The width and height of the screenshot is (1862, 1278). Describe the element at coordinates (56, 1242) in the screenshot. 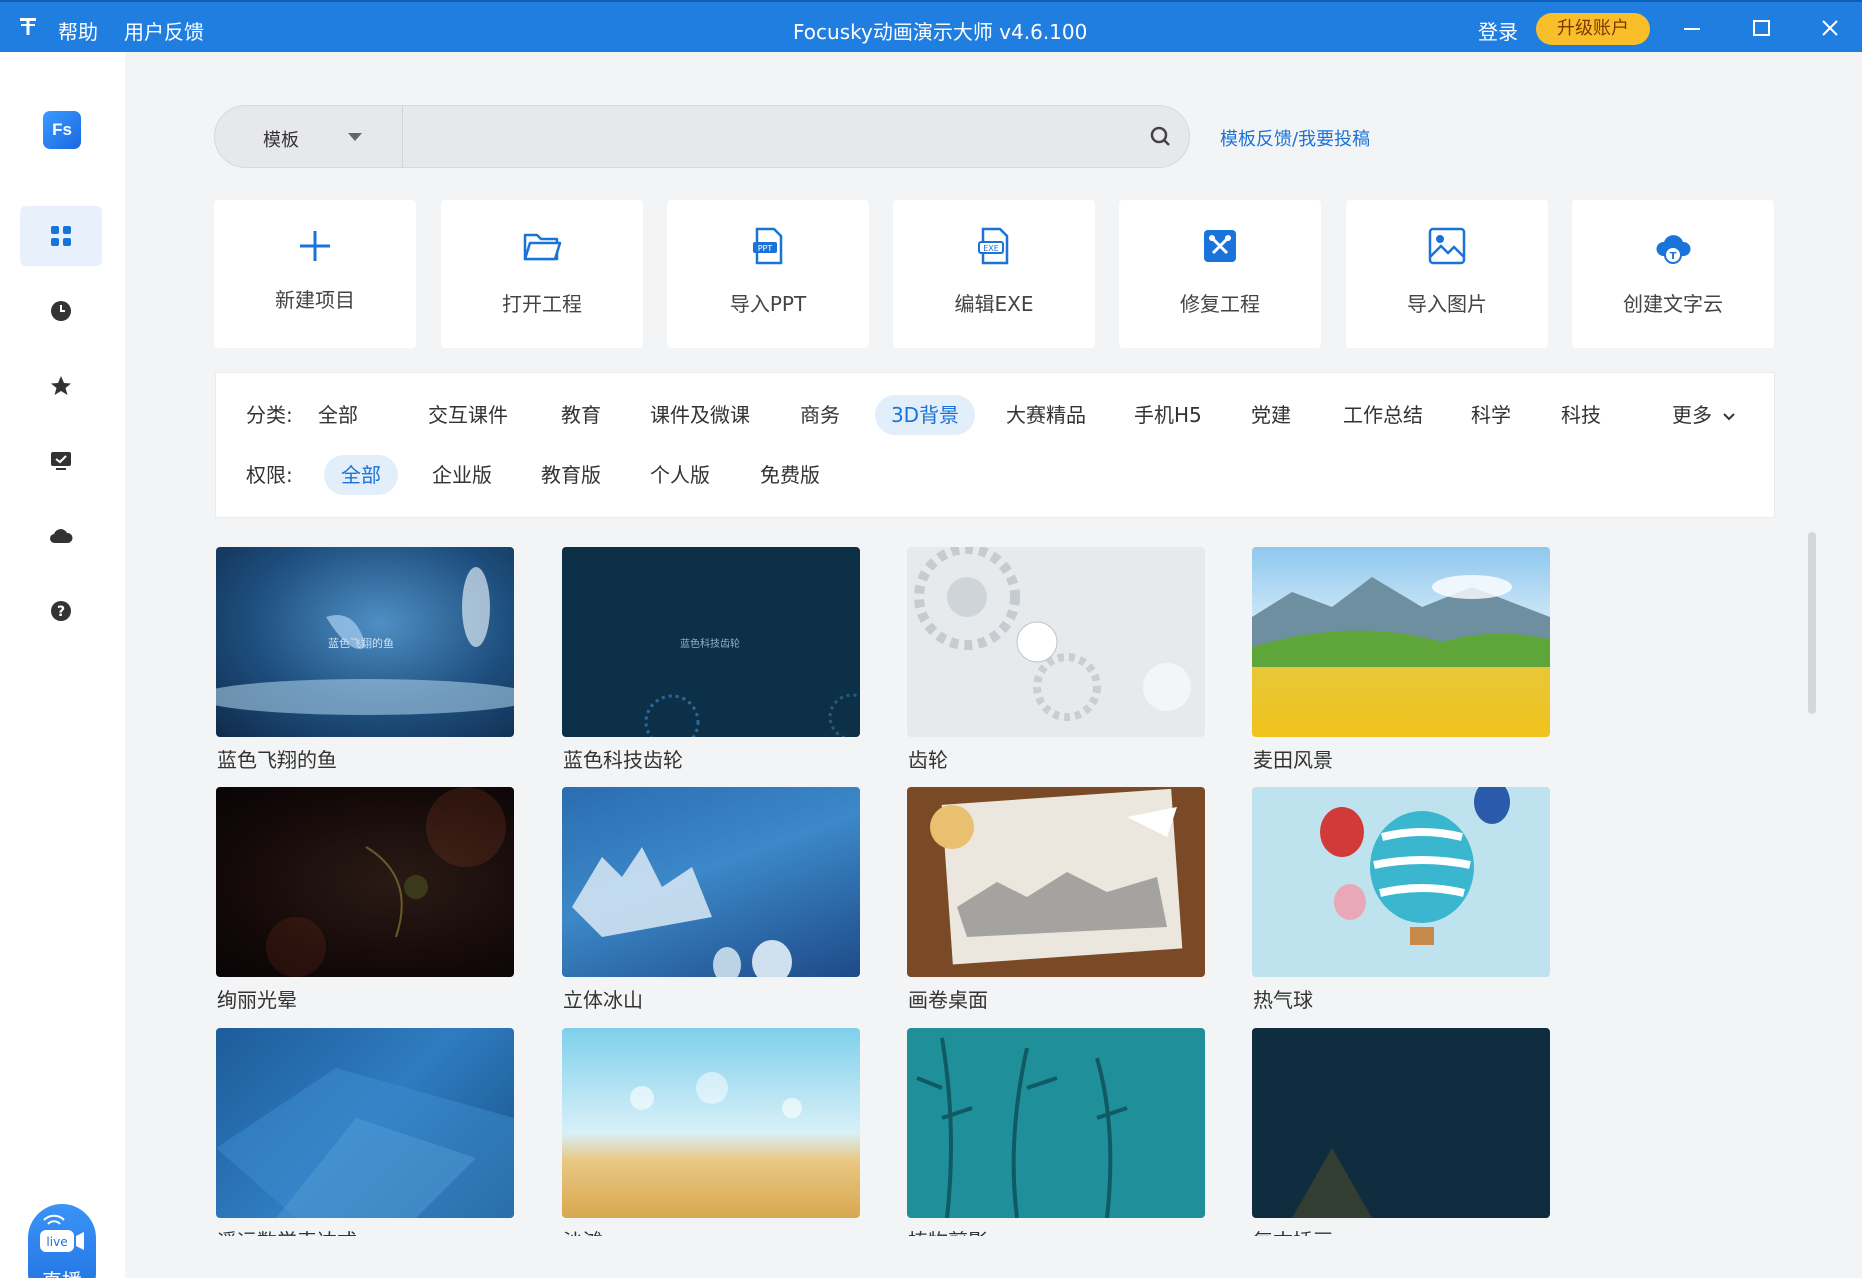

I see `live-badge: live` at that location.